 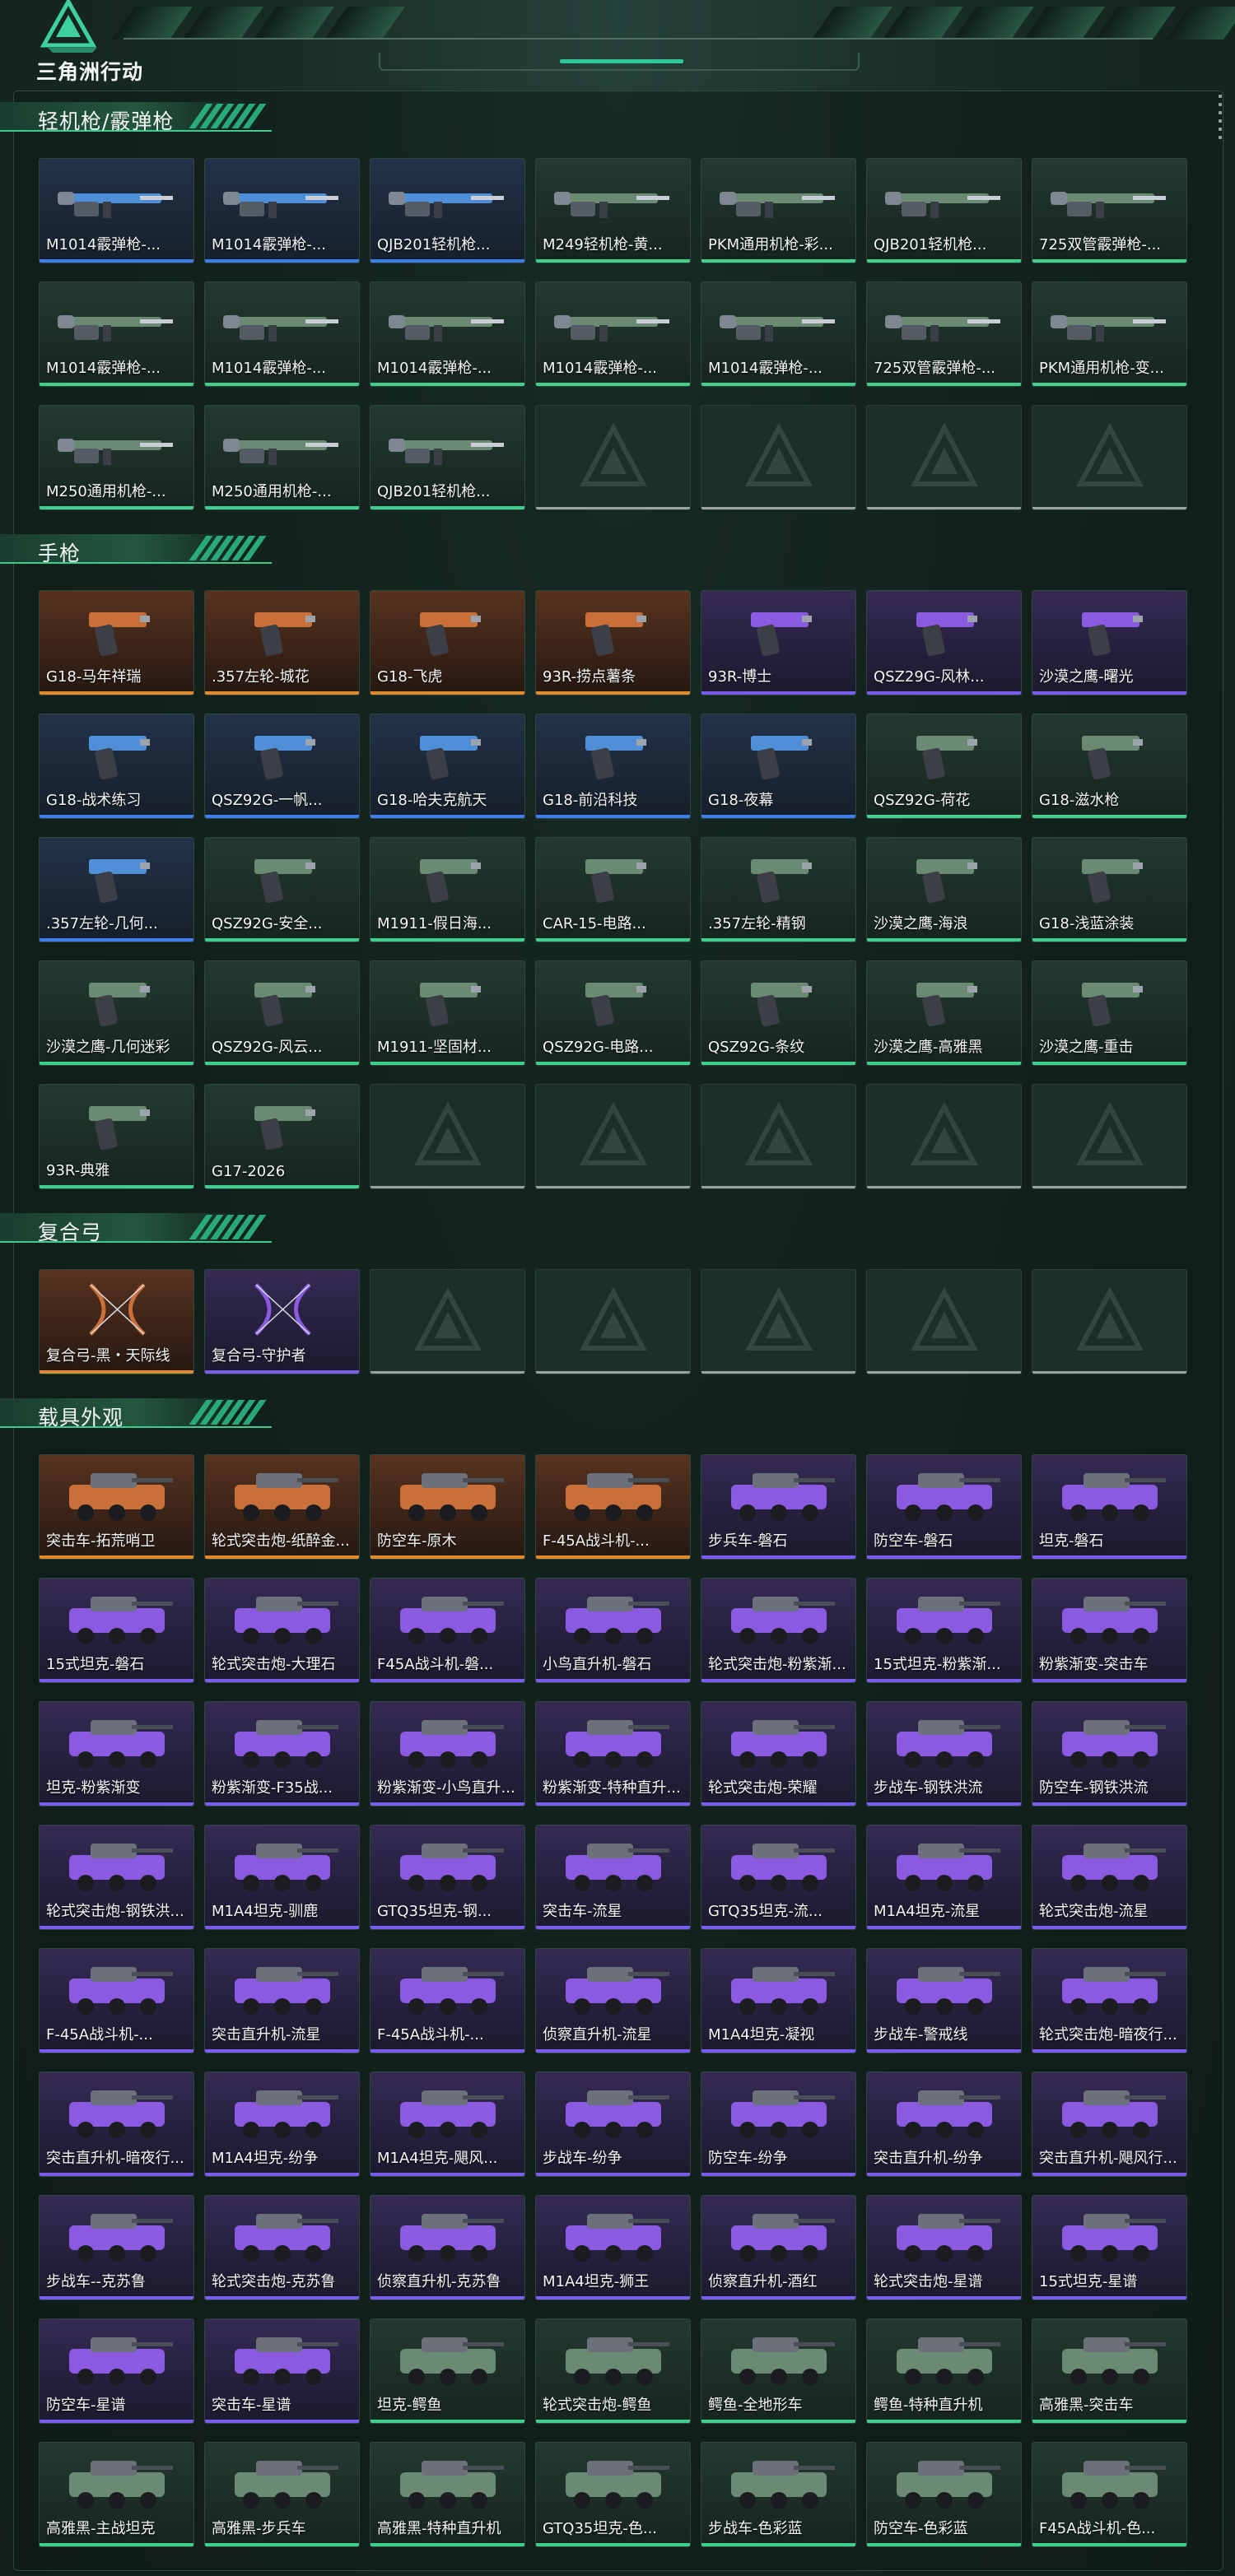 What do you see at coordinates (116, 1630) in the screenshot?
I see `skin-card: 15式坦克-磐石` at bounding box center [116, 1630].